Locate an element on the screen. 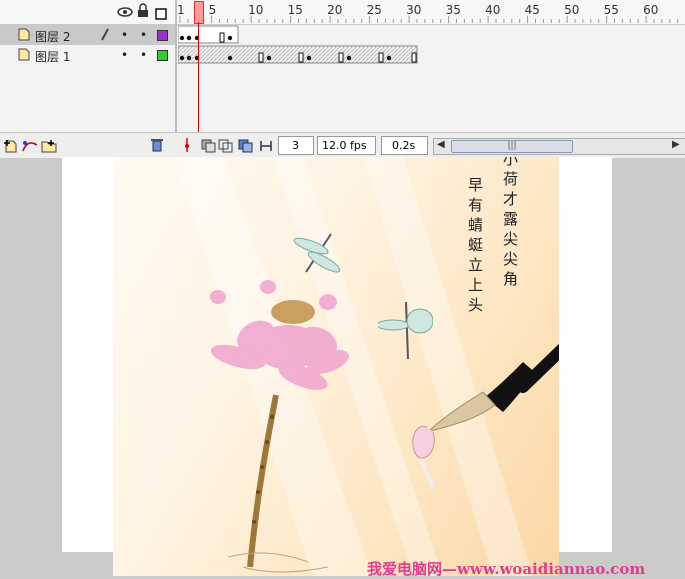 Image resolution: width=685 pixels, height=579 pixels. onion-skin-icon is located at coordinates (209, 147).